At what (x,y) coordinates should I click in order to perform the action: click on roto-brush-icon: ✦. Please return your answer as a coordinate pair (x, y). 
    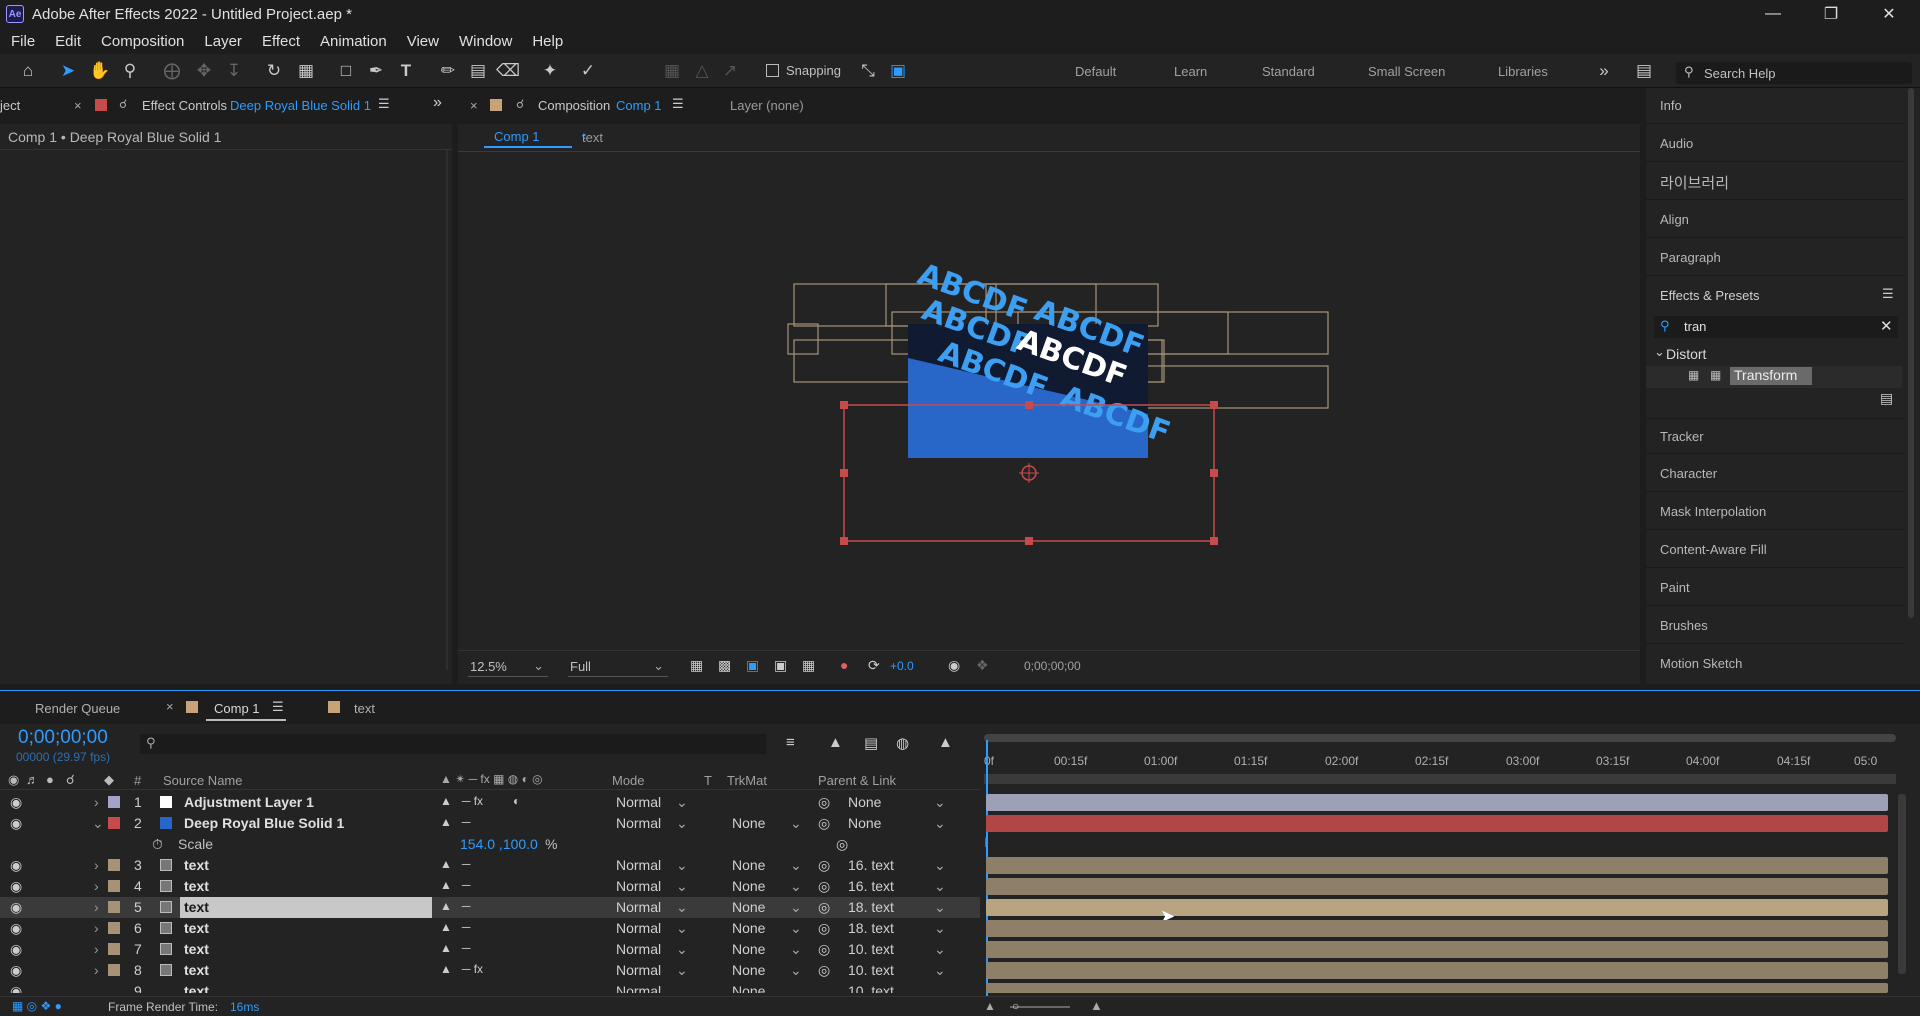
    Looking at the image, I should click on (550, 71).